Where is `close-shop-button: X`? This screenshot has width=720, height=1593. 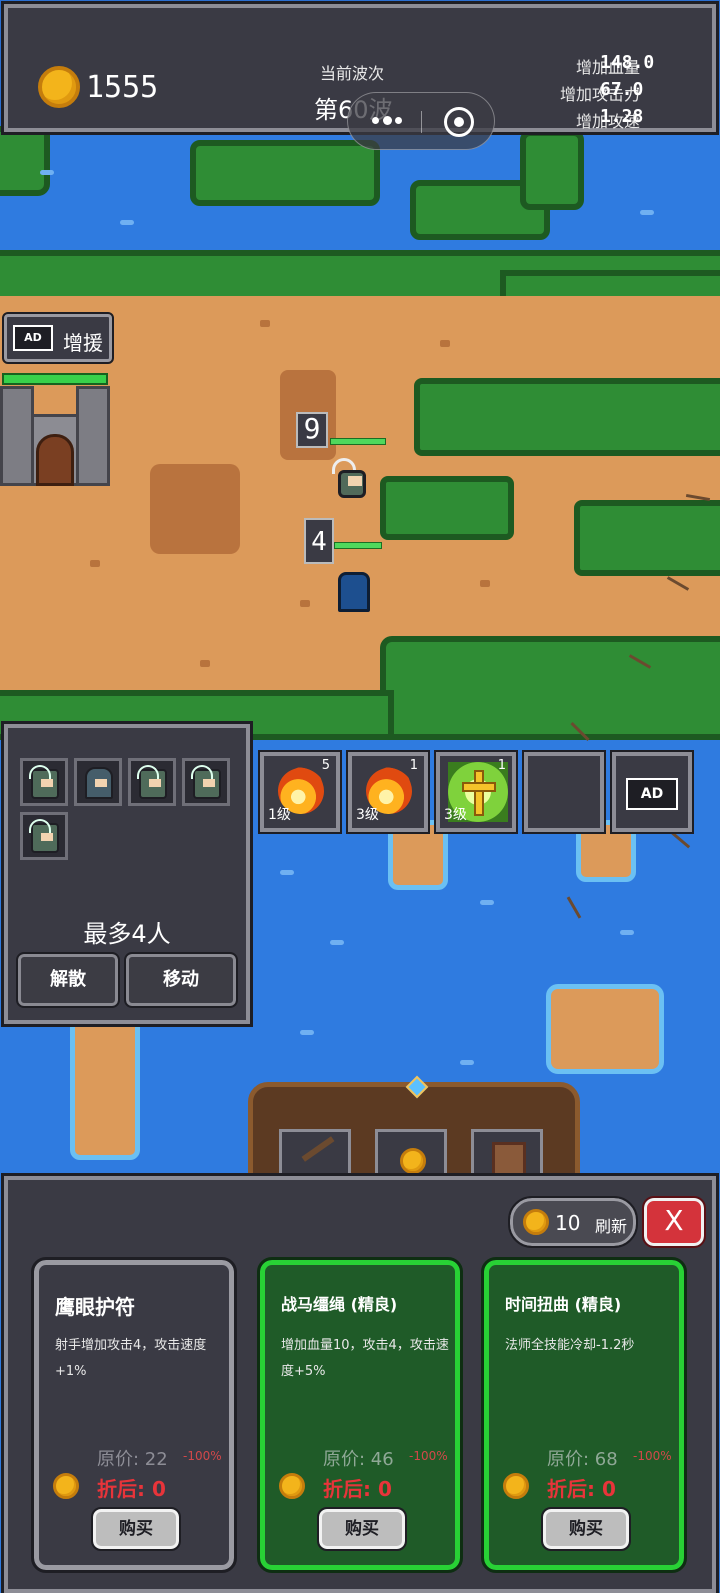
close-shop-button: X is located at coordinates (674, 1222).